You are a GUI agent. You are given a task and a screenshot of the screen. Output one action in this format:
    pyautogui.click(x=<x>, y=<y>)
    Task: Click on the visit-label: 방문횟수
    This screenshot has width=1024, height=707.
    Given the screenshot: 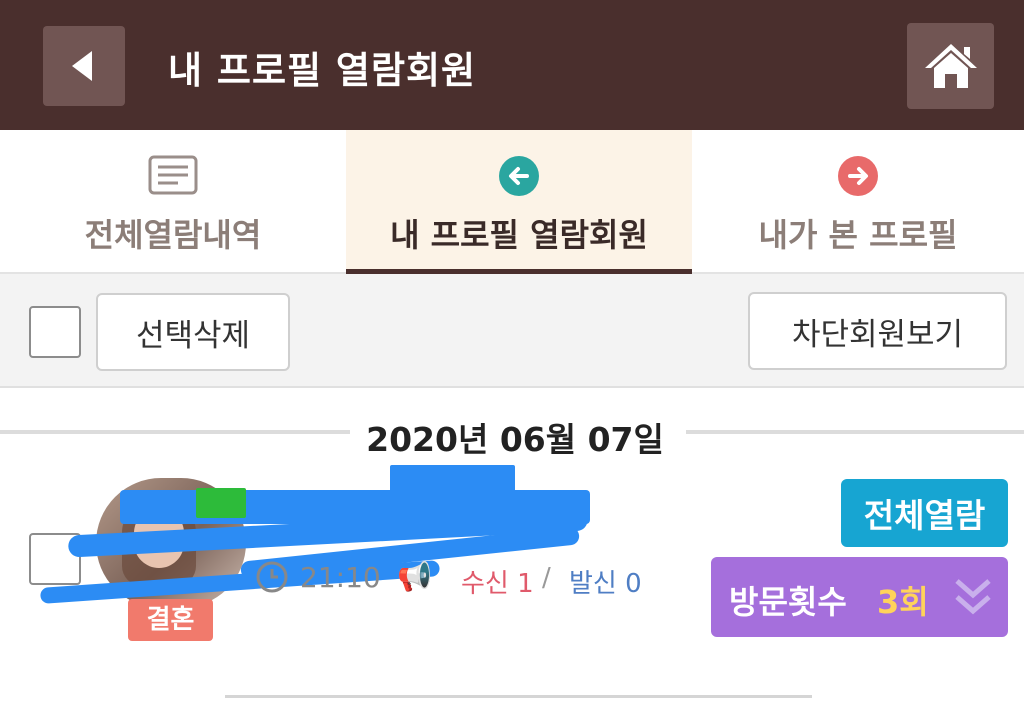 What is the action you would take?
    pyautogui.click(x=788, y=602)
    